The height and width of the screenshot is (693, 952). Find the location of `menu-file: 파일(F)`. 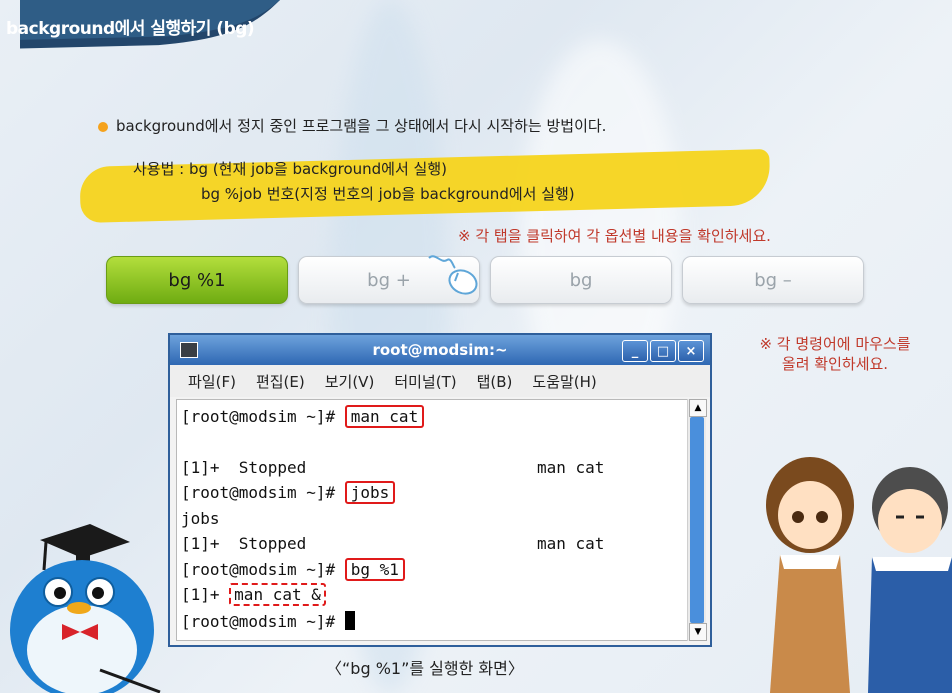

menu-file: 파일(F) is located at coordinates (212, 381).